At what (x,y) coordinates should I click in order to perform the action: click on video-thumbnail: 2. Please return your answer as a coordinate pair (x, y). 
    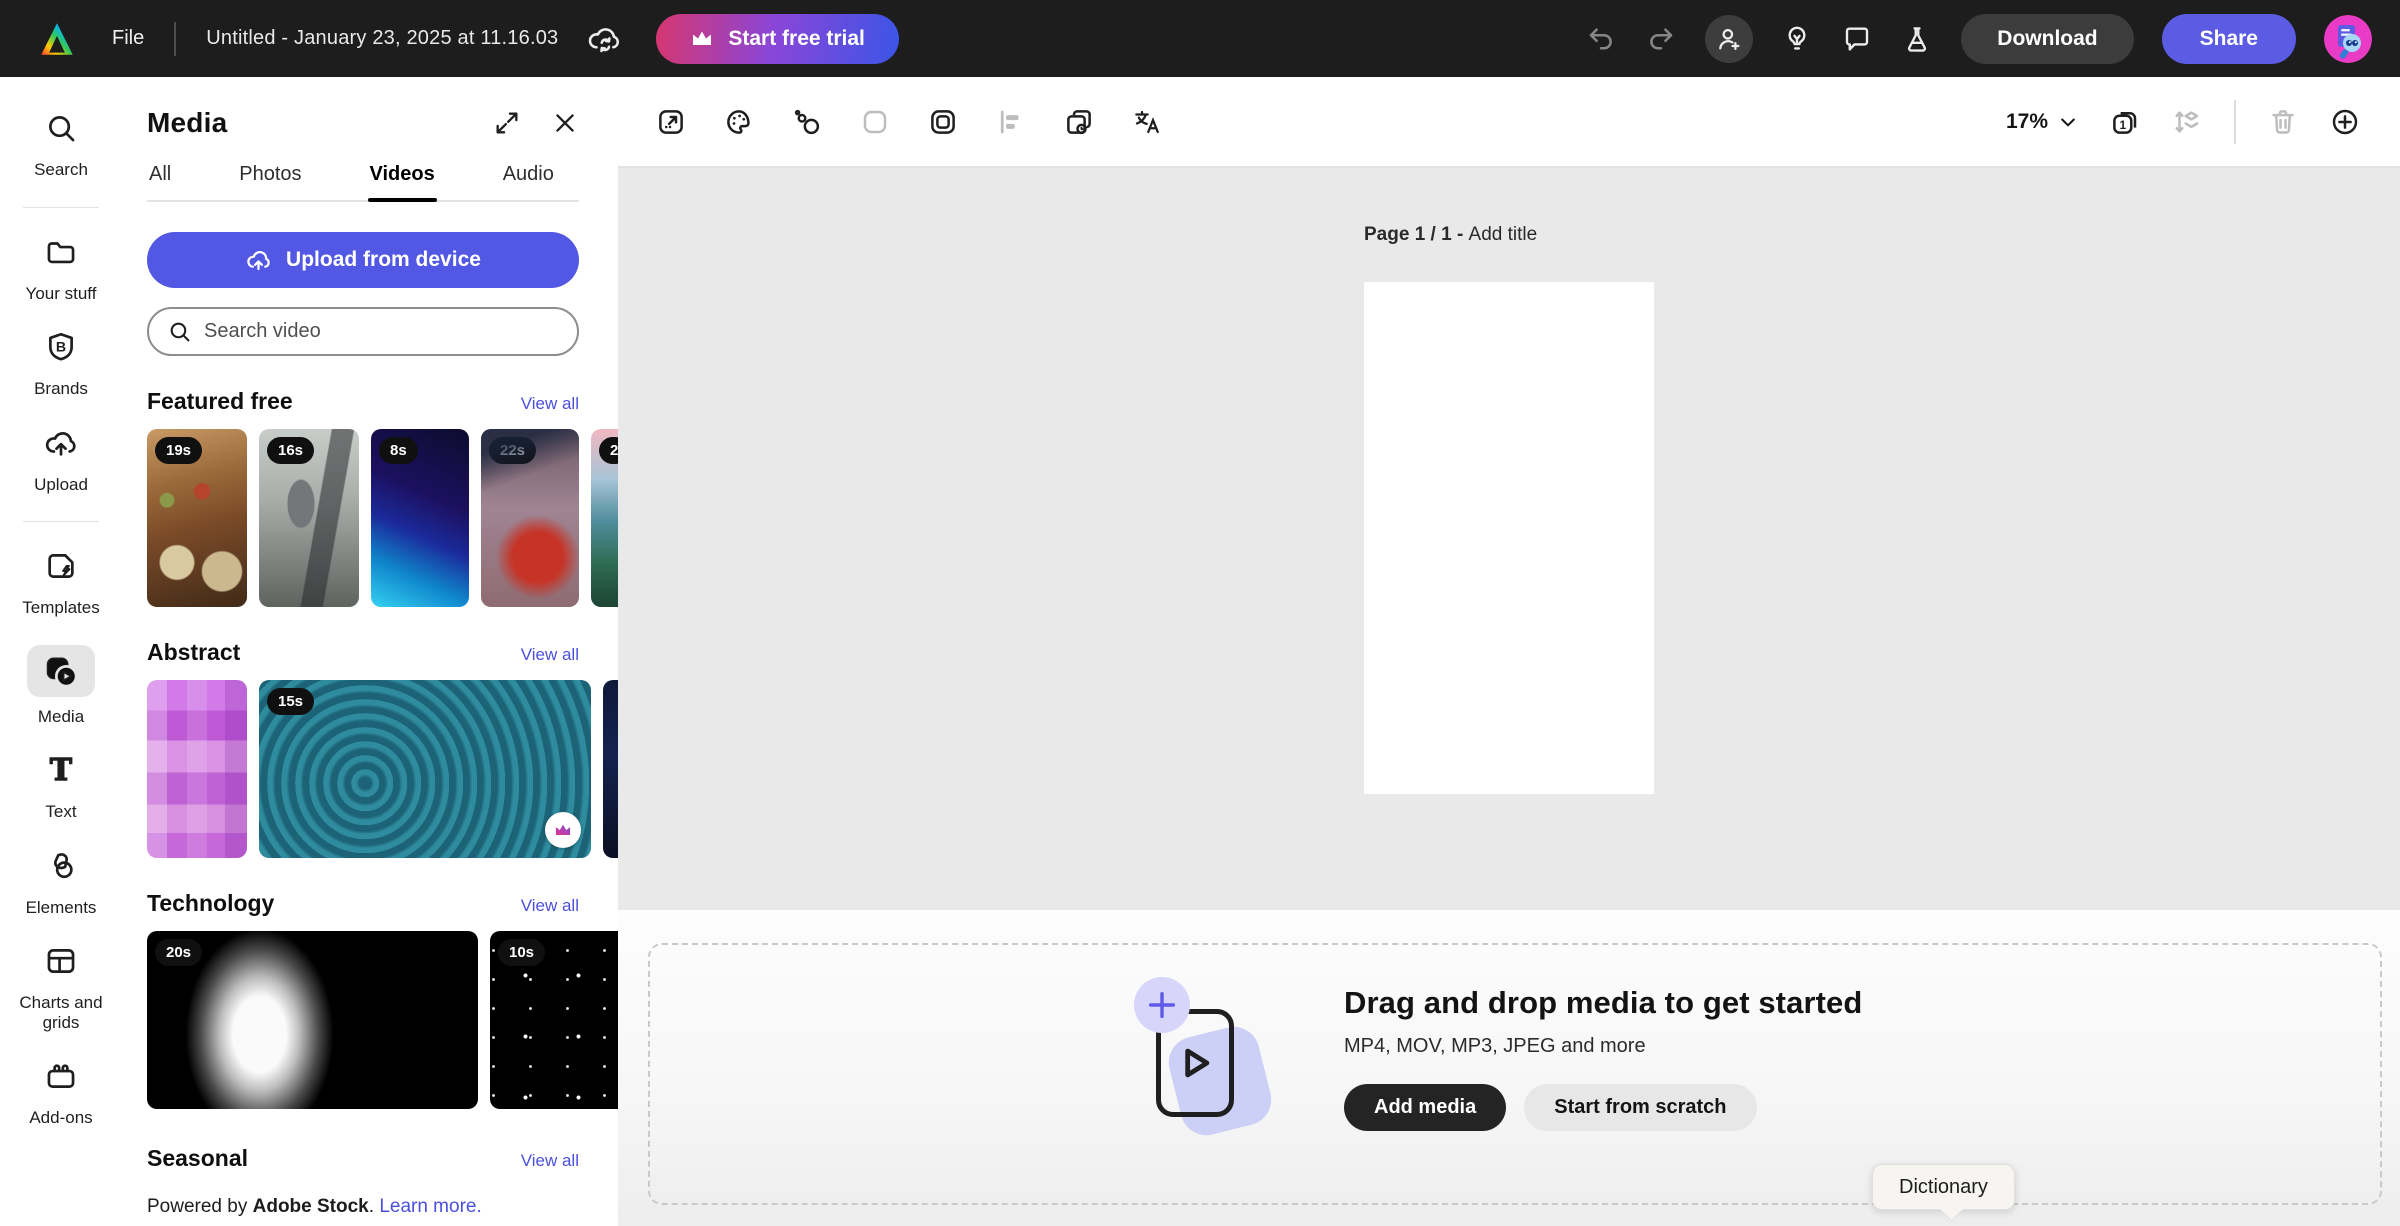
    Looking at the image, I should click on (604, 518).